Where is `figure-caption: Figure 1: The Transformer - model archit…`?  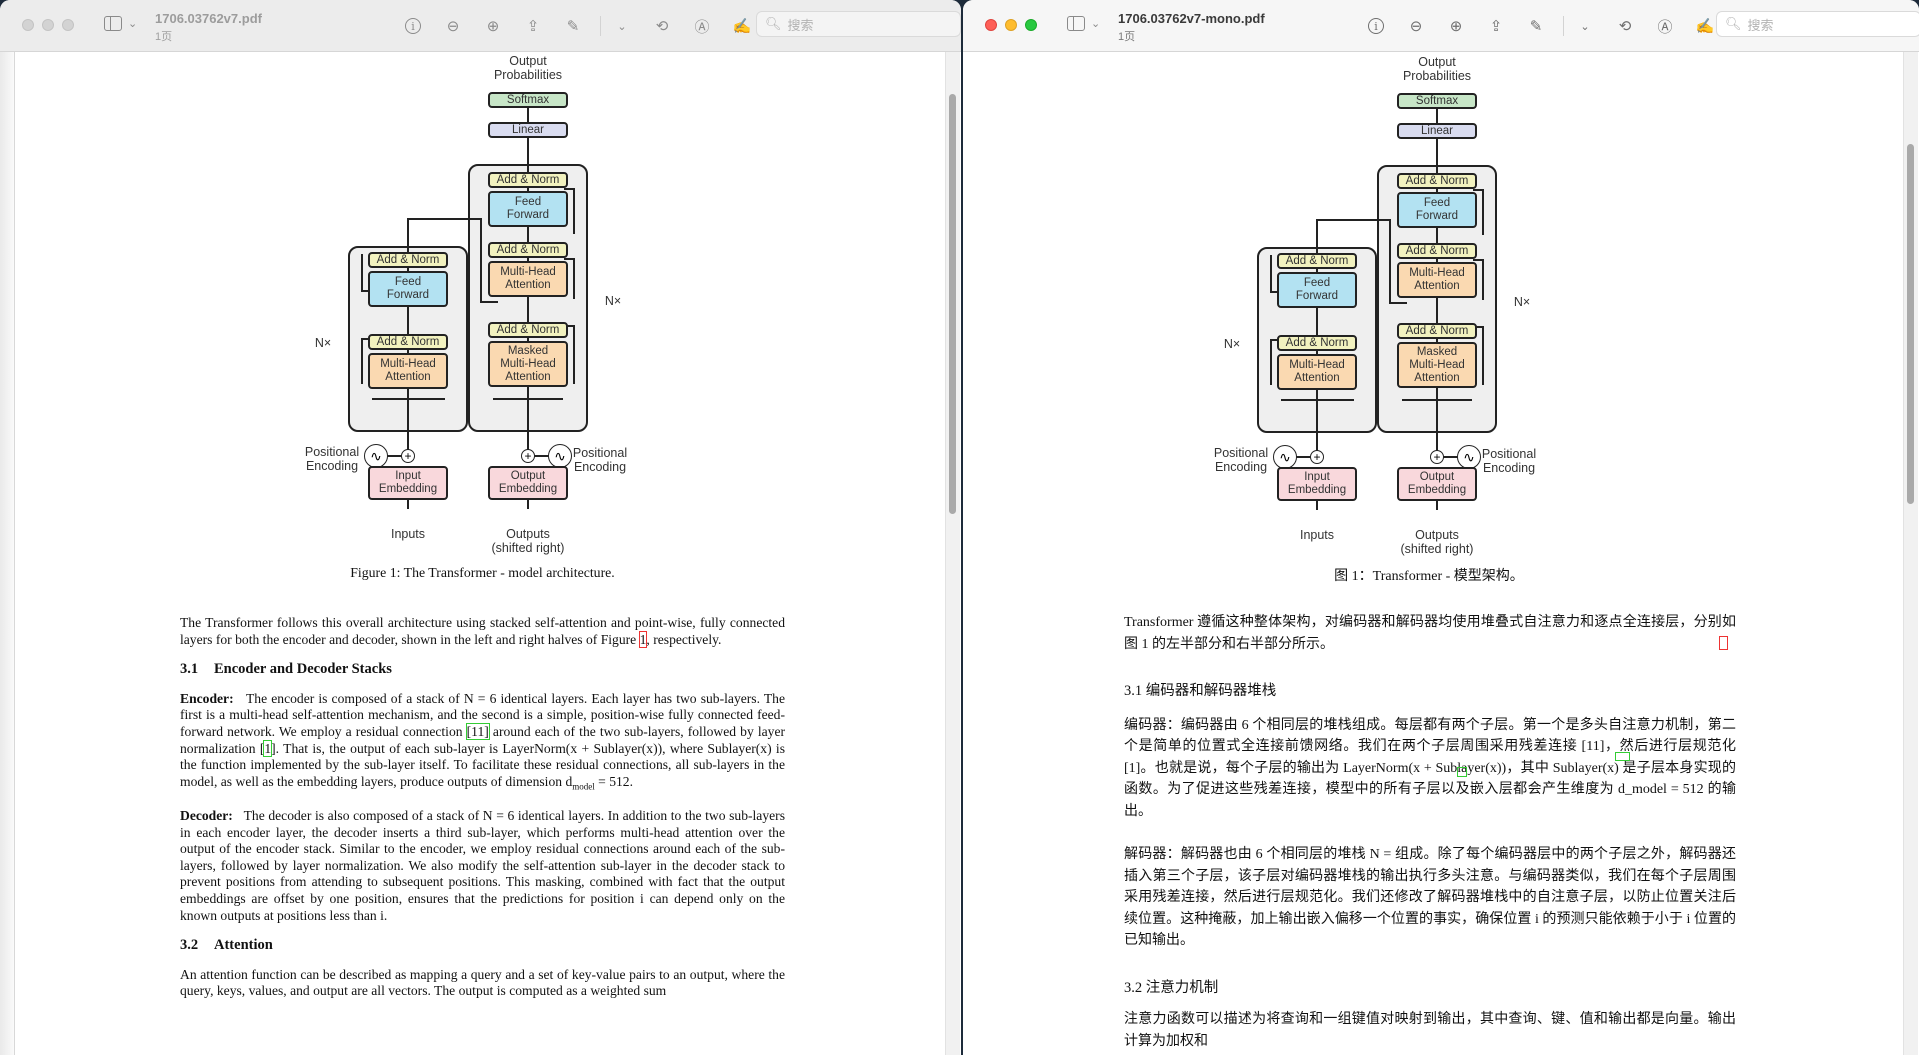
figure-caption: Figure 1: The Transformer - model archit… is located at coordinates (482, 572).